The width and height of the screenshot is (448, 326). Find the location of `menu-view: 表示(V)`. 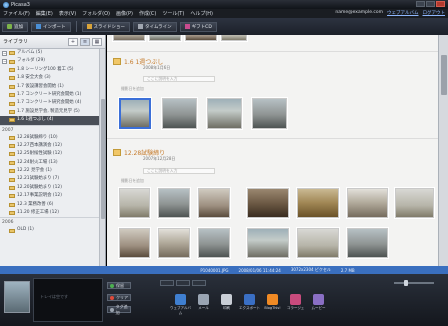

menu-view: 表示(V) is located at coordinates (67, 13).